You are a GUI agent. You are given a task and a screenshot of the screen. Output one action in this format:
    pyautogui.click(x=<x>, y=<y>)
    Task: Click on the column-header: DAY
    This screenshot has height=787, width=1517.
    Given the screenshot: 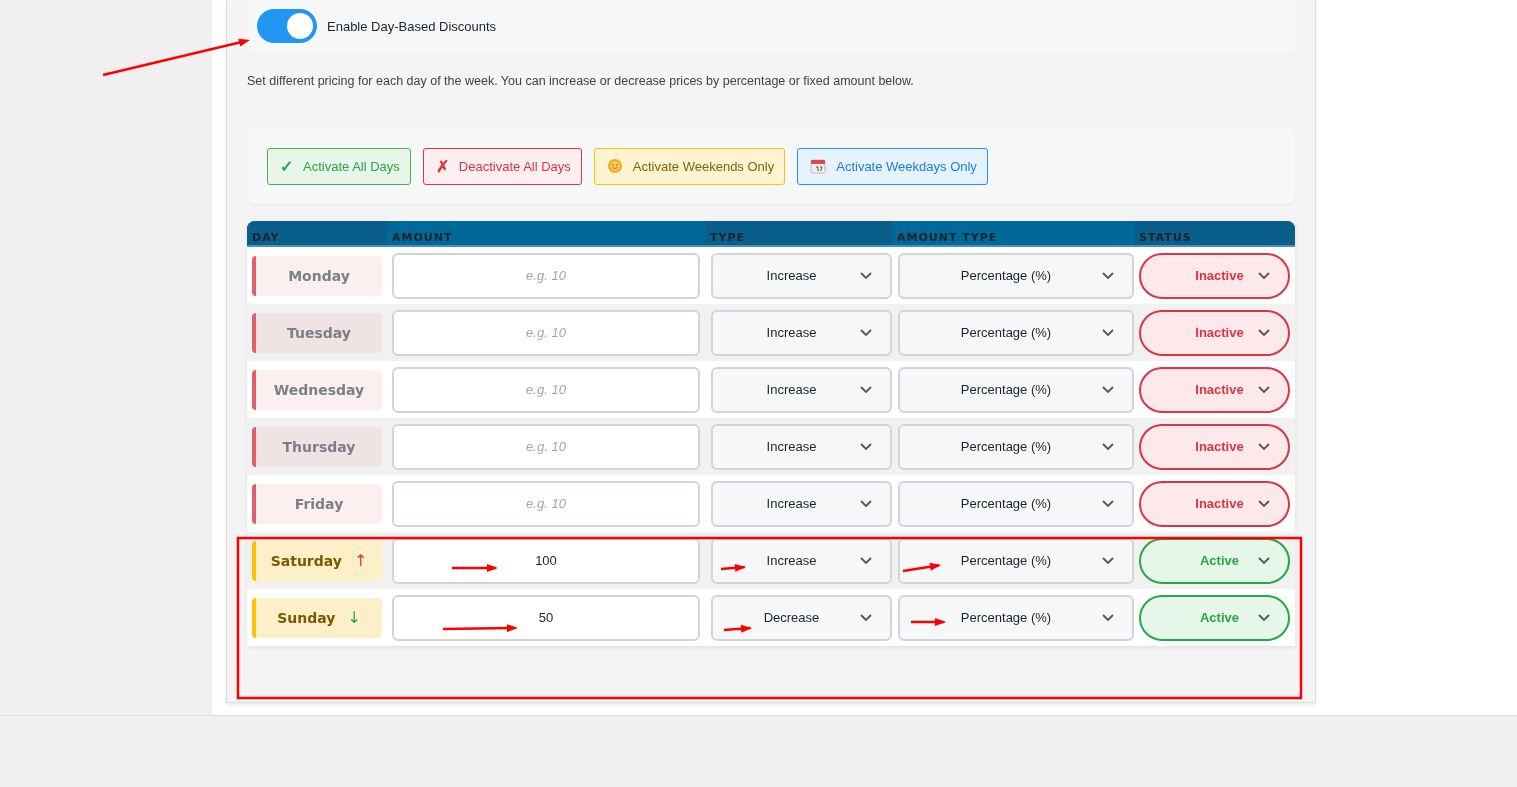 What is the action you would take?
    pyautogui.click(x=317, y=233)
    